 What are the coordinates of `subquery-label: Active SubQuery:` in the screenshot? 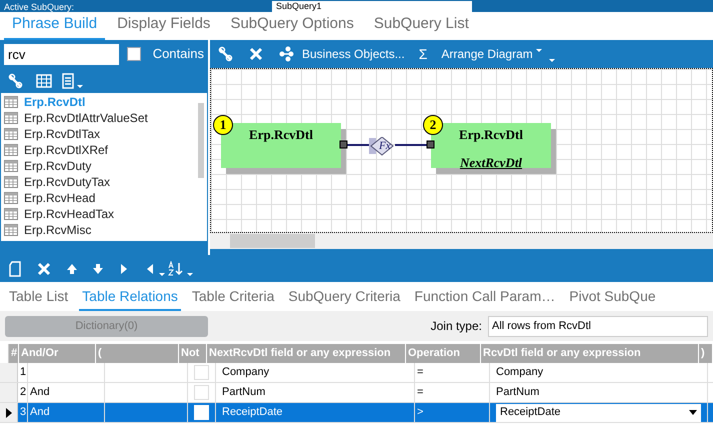 It's located at (39, 7).